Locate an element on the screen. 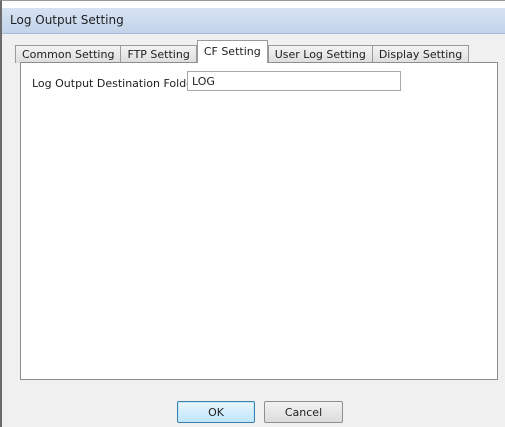 This screenshot has width=505, height=427. dialog-title: Log Output Setting is located at coordinates (67, 20).